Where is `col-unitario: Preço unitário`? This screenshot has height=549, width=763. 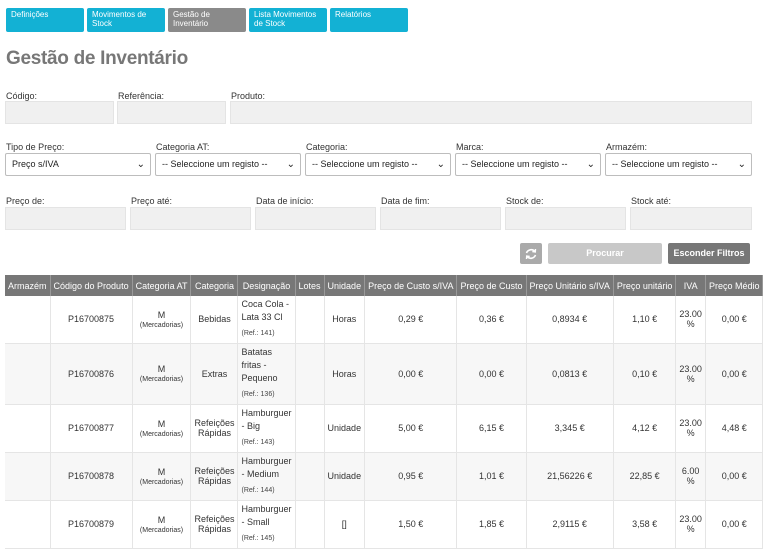 col-unitario: Preço unitário is located at coordinates (645, 285).